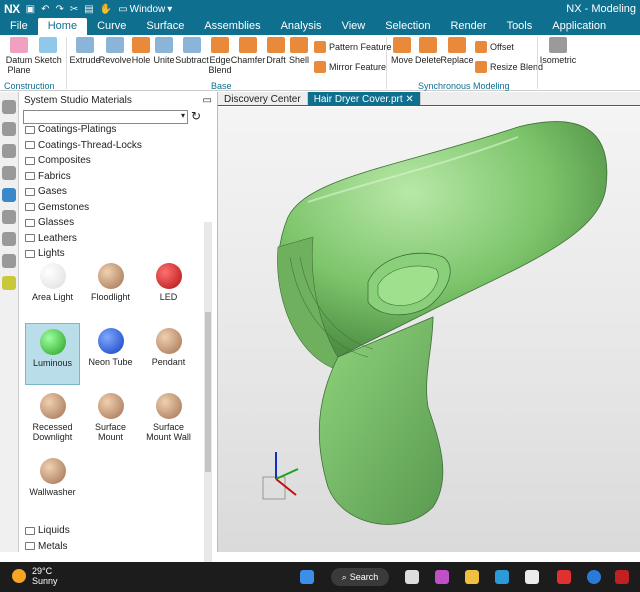 This screenshot has height=592, width=640. What do you see at coordinates (472, 577) in the screenshot?
I see `file-explorer-icon` at bounding box center [472, 577].